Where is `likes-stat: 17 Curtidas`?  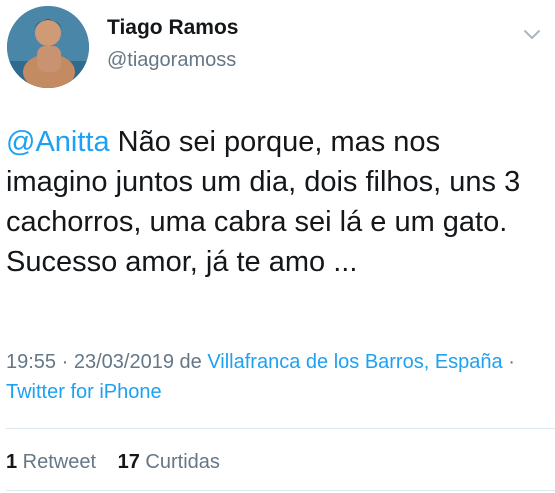 likes-stat: 17 Curtidas is located at coordinates (169, 462).